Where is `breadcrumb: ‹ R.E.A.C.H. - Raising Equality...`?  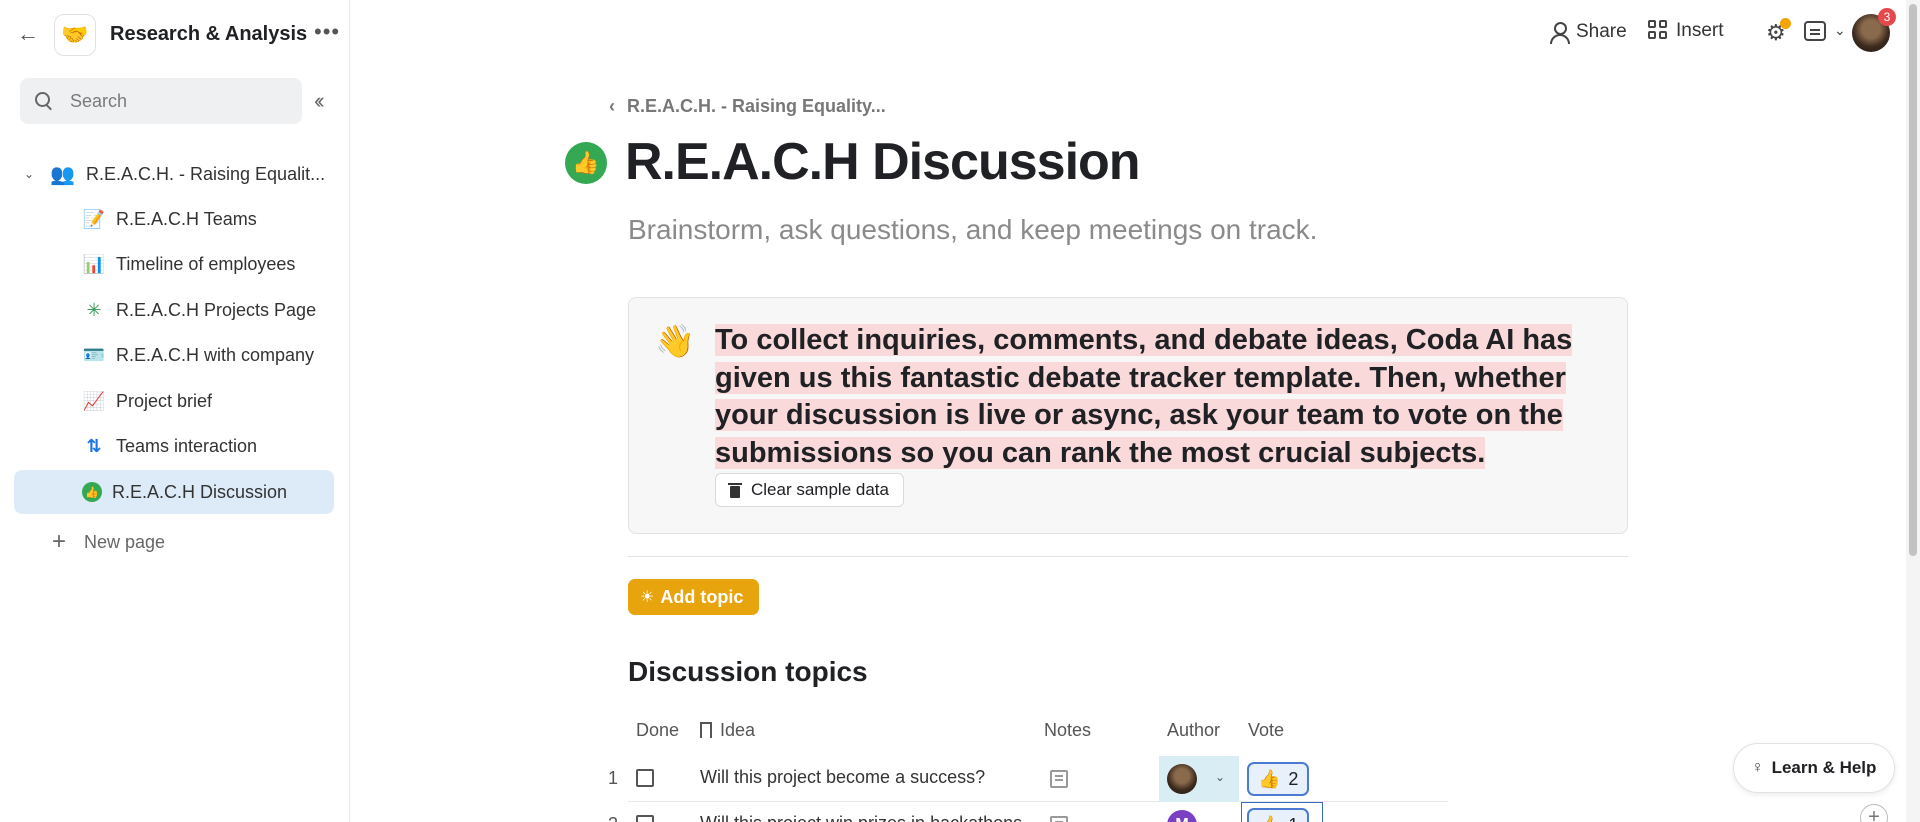
breadcrumb: ‹ R.E.A.C.H. - Raising Equality... is located at coordinates (747, 106).